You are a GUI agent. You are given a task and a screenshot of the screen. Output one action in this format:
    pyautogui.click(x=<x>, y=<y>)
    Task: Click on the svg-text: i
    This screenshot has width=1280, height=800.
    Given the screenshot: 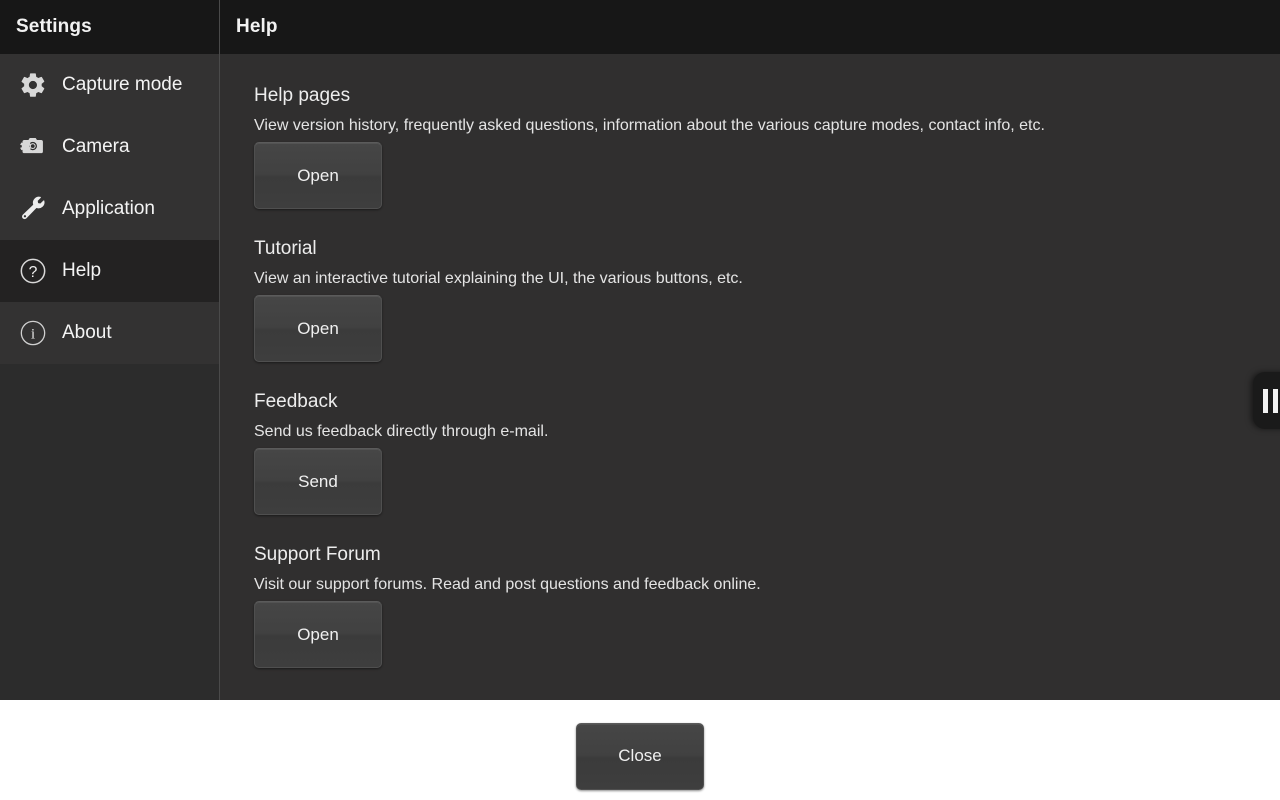 What is the action you would take?
    pyautogui.click(x=33, y=335)
    